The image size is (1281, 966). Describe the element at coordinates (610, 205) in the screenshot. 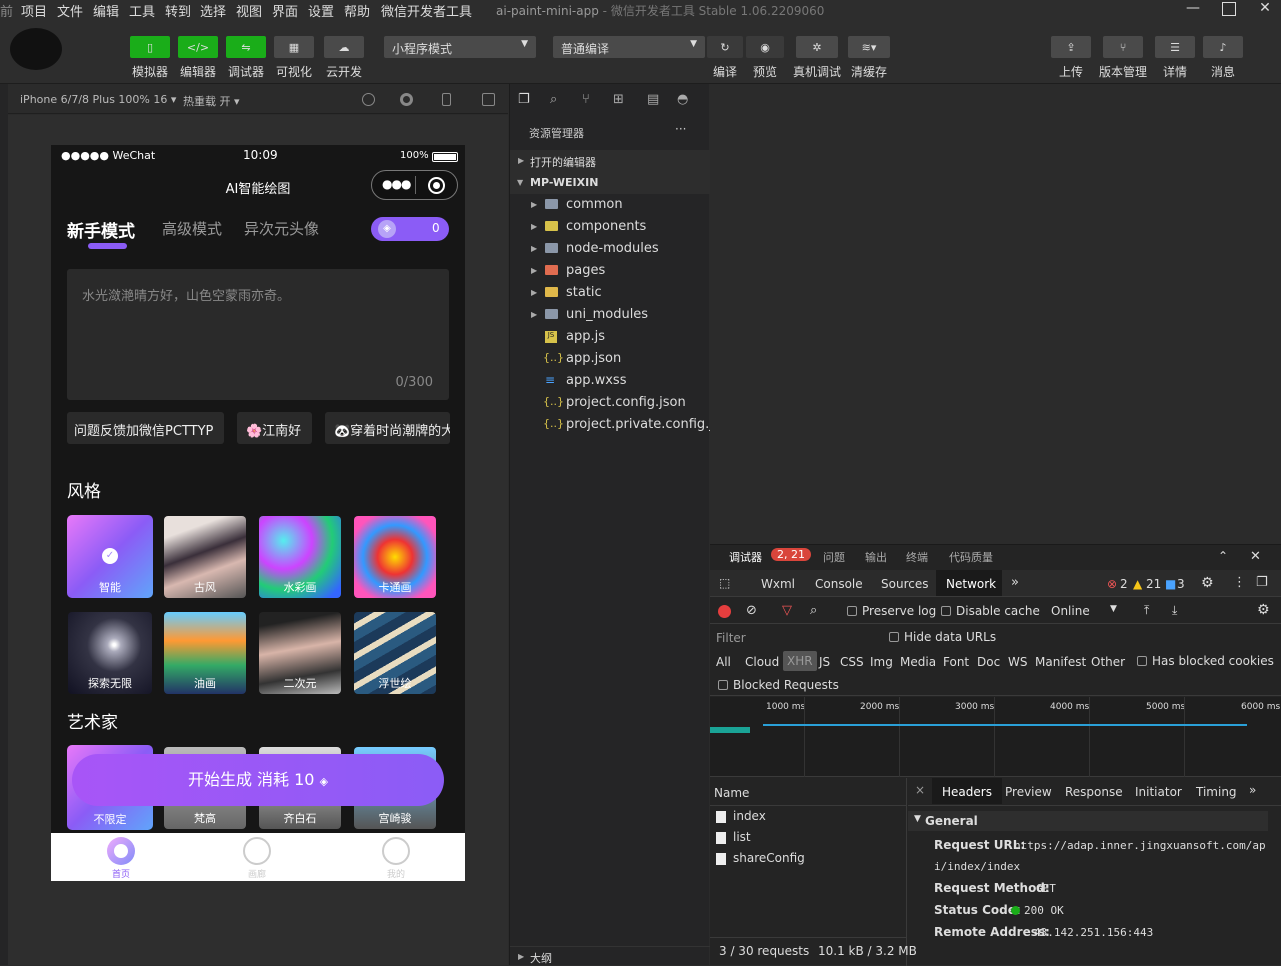

I see `folder-common: ▶ common` at that location.